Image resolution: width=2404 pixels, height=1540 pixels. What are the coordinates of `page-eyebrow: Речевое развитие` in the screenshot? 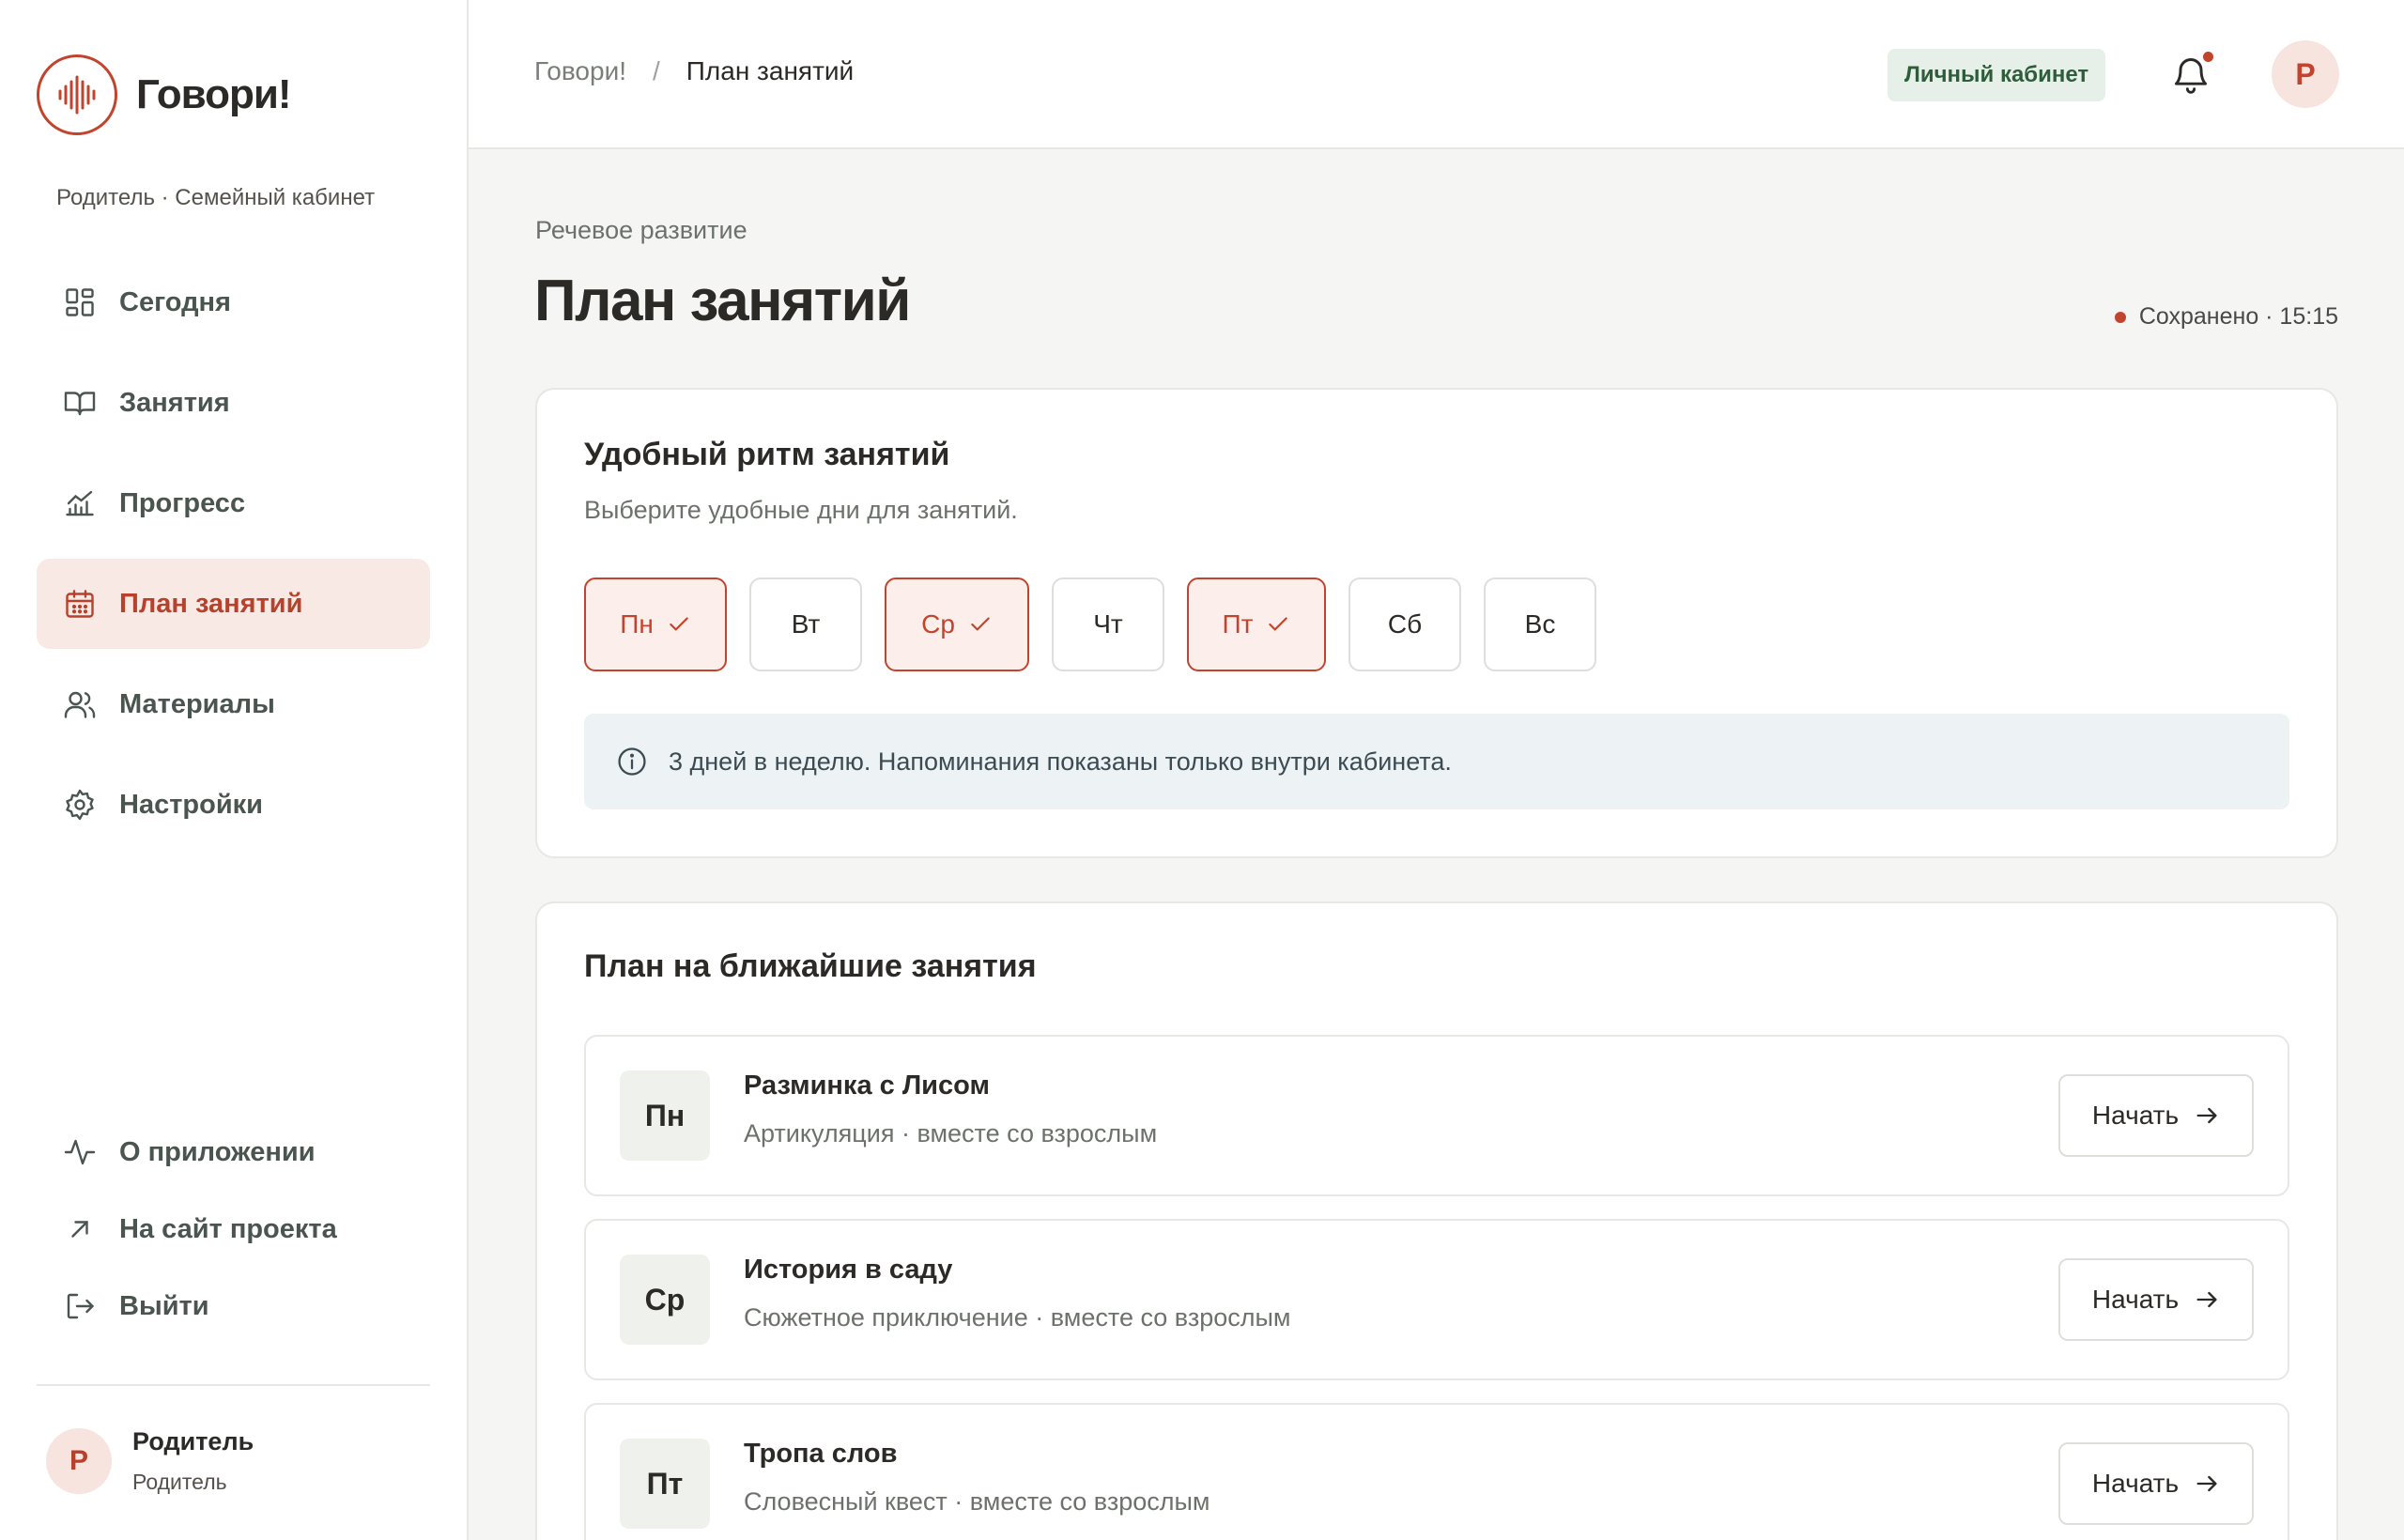 It's located at (641, 230).